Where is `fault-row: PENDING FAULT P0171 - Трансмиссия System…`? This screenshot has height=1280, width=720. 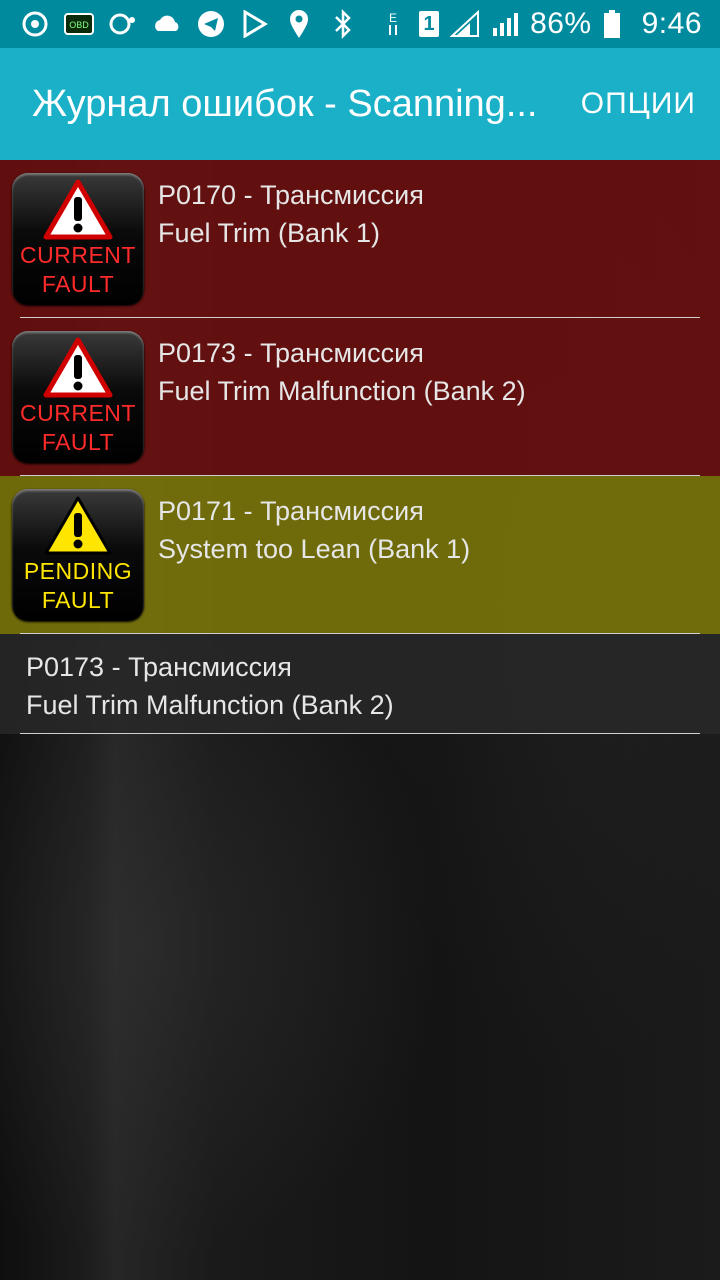
fault-row: PENDING FAULT P0171 - Трансмиссия System… is located at coordinates (360, 555).